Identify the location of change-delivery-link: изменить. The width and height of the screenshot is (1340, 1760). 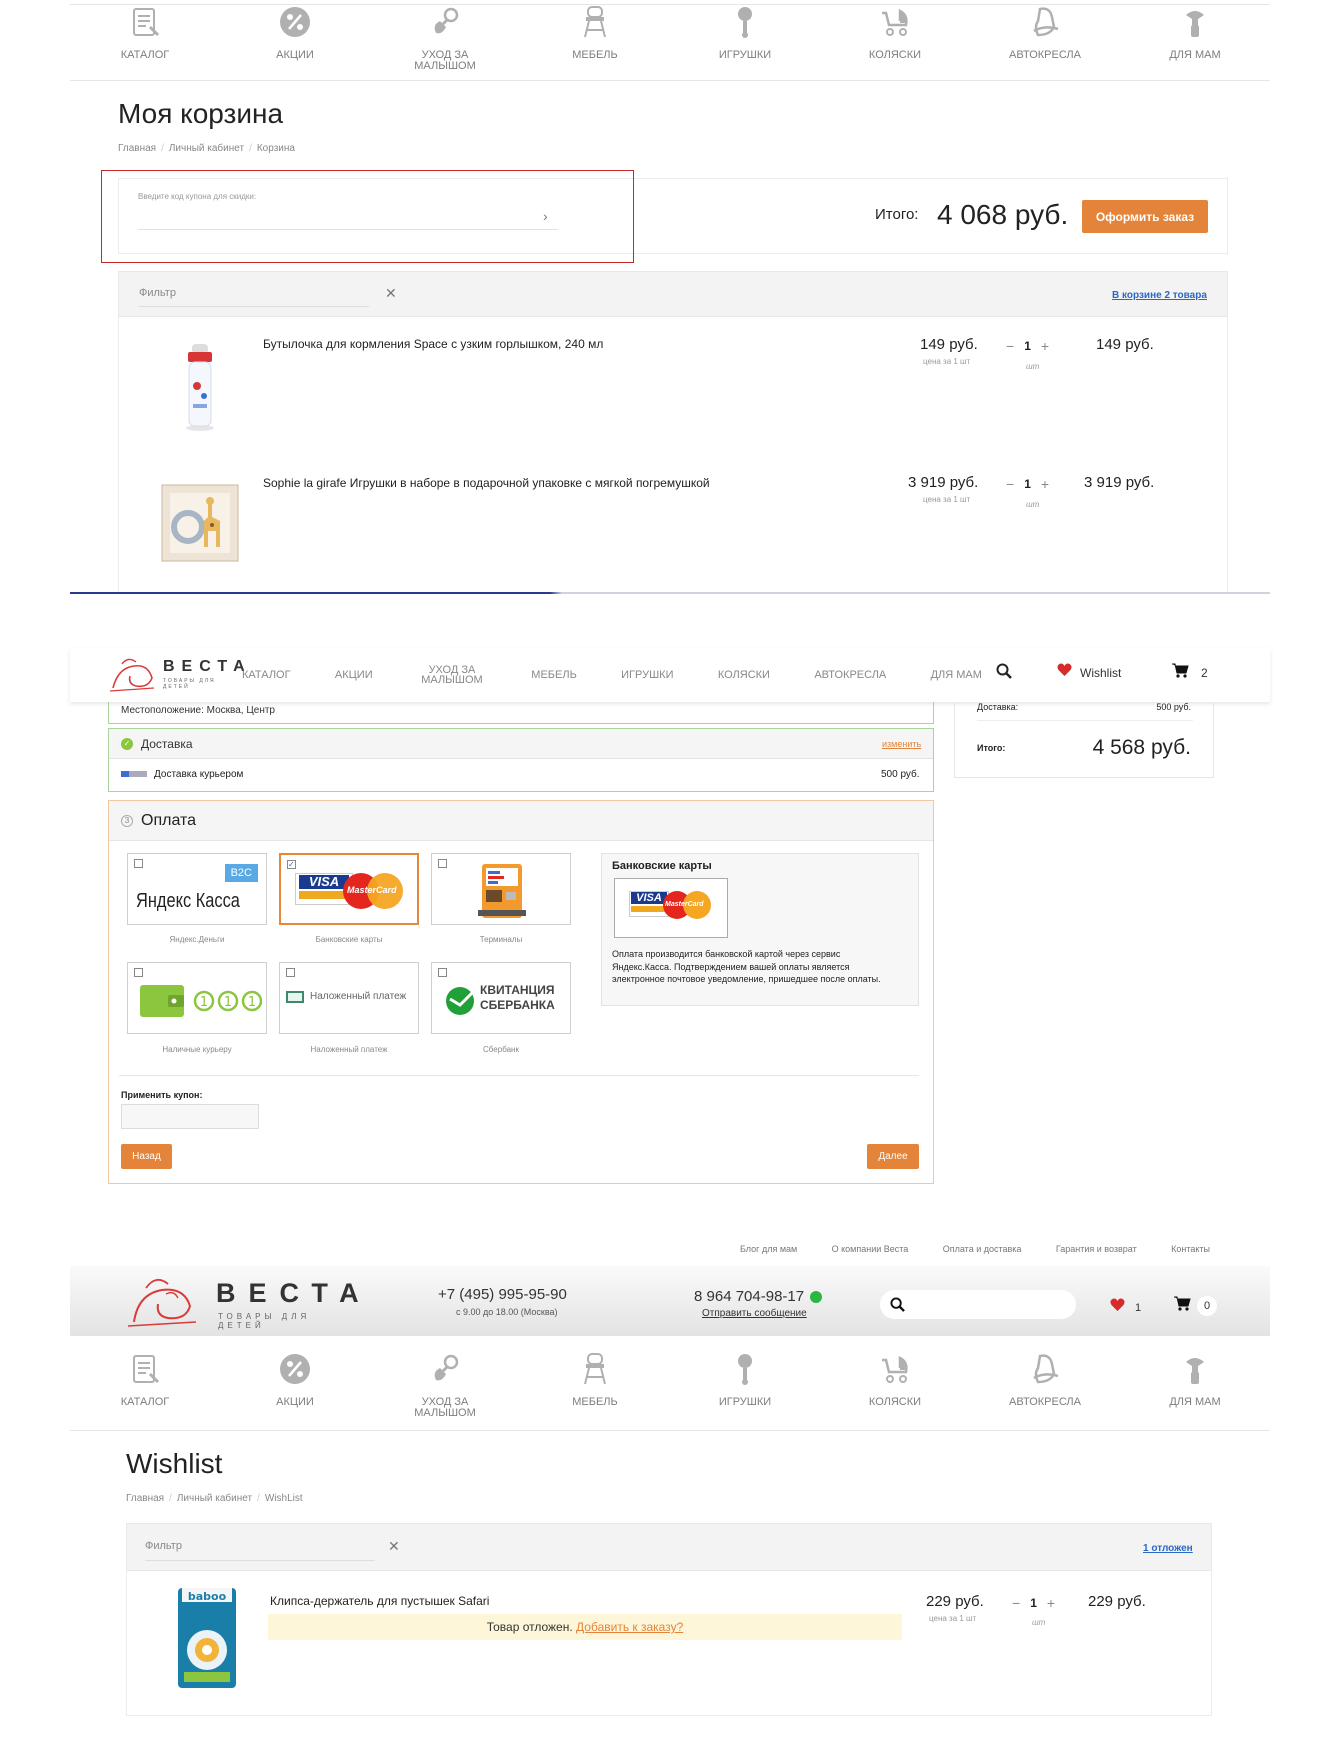
(901, 744).